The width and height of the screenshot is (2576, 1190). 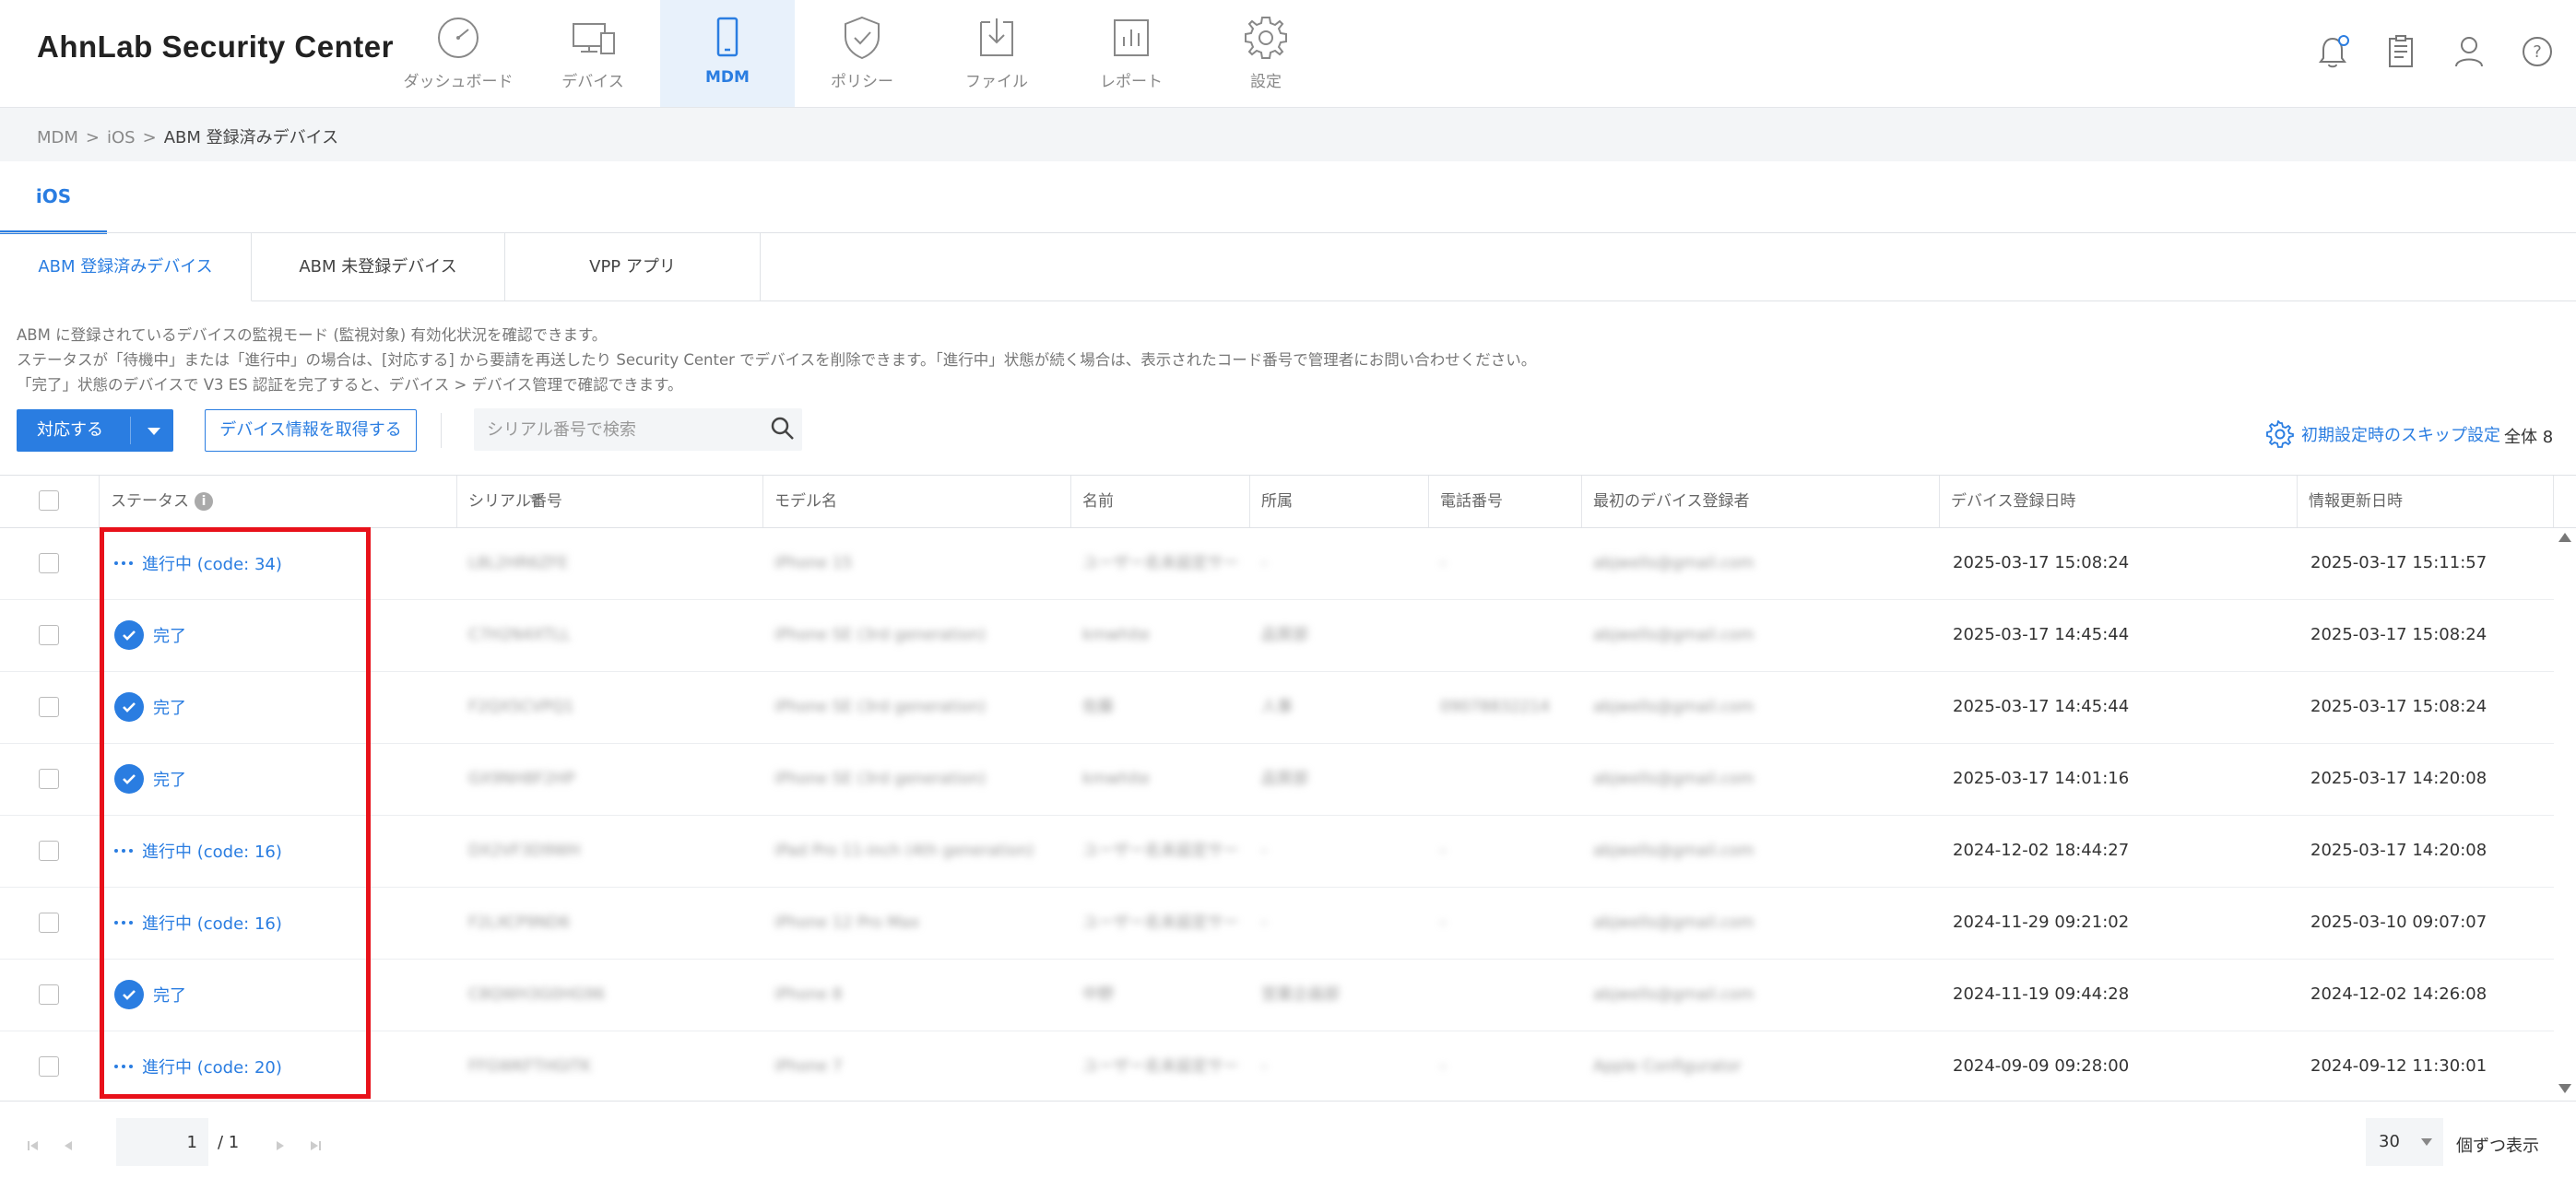 What do you see at coordinates (198, 563) in the screenshot?
I see `status-cell: 進行中 (code: 34)` at bounding box center [198, 563].